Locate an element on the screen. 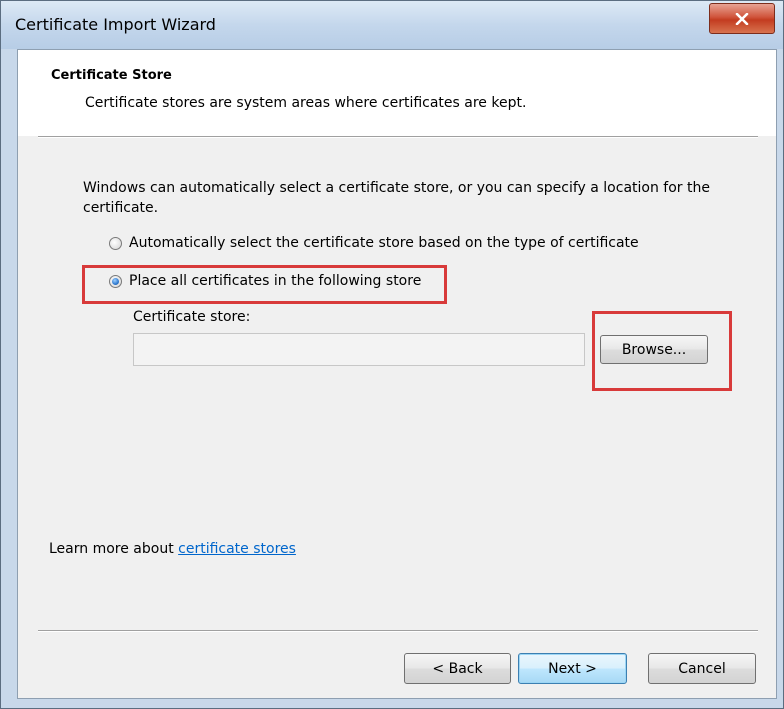 The width and height of the screenshot is (784, 709). radio-place-store-button is located at coordinates (115, 281).